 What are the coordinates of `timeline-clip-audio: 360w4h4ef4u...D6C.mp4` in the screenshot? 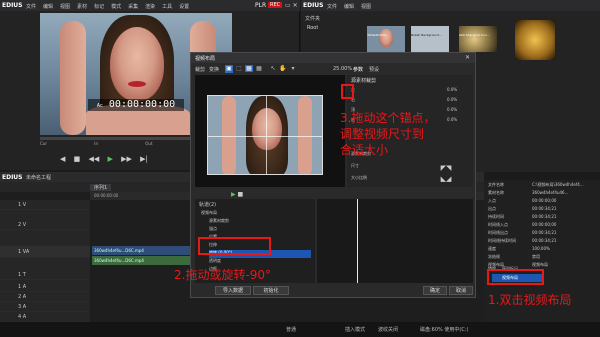 It's located at (144, 260).